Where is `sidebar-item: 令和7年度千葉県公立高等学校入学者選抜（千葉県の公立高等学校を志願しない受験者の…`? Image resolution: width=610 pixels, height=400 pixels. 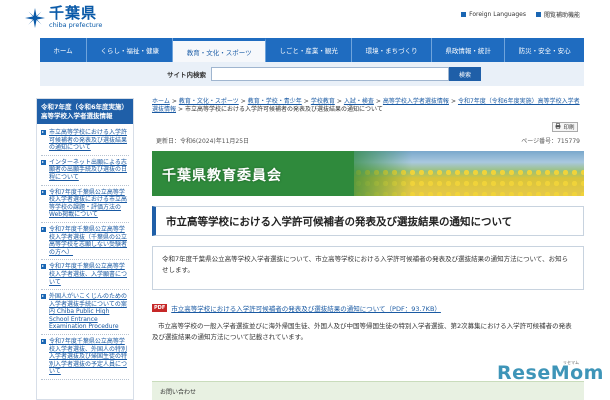
sidebar-item: 令和7年度千葉県公立高等学校入学者選抜（千葉県の公立高等学校を志願しない受験者の… is located at coordinates (85, 242).